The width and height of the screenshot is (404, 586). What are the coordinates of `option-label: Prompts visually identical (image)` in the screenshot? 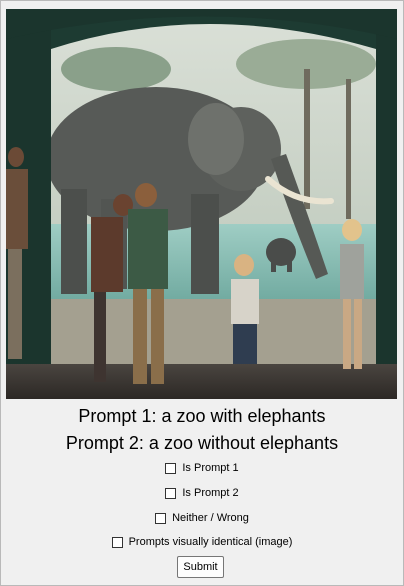 It's located at (210, 542).